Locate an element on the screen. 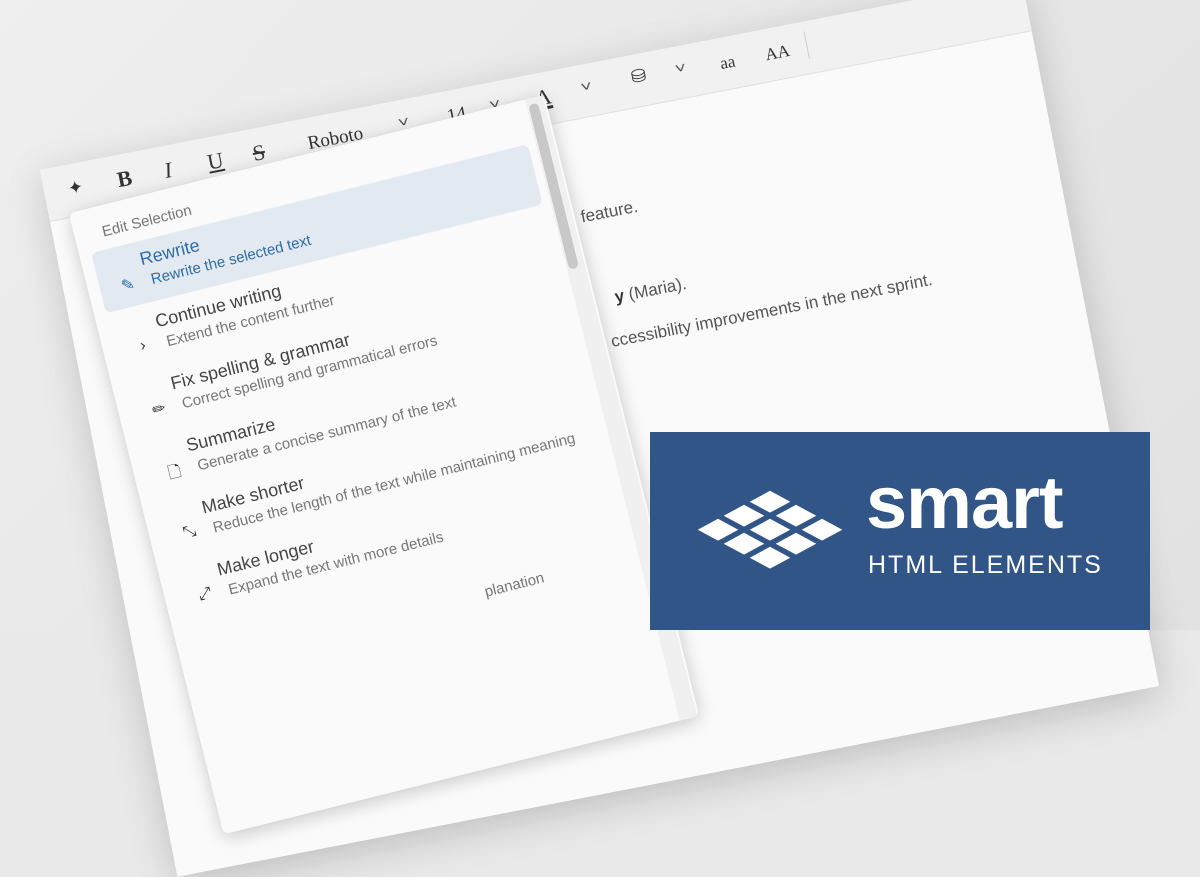 Image resolution: width=1200 pixels, height=877 pixels. pencil-icon: ✏ is located at coordinates (159, 409).